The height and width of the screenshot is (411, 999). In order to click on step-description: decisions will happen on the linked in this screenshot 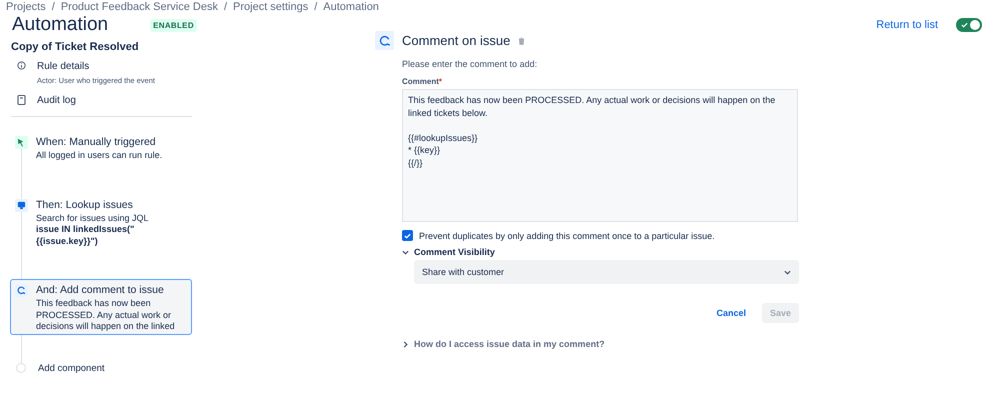, I will do `click(105, 326)`.